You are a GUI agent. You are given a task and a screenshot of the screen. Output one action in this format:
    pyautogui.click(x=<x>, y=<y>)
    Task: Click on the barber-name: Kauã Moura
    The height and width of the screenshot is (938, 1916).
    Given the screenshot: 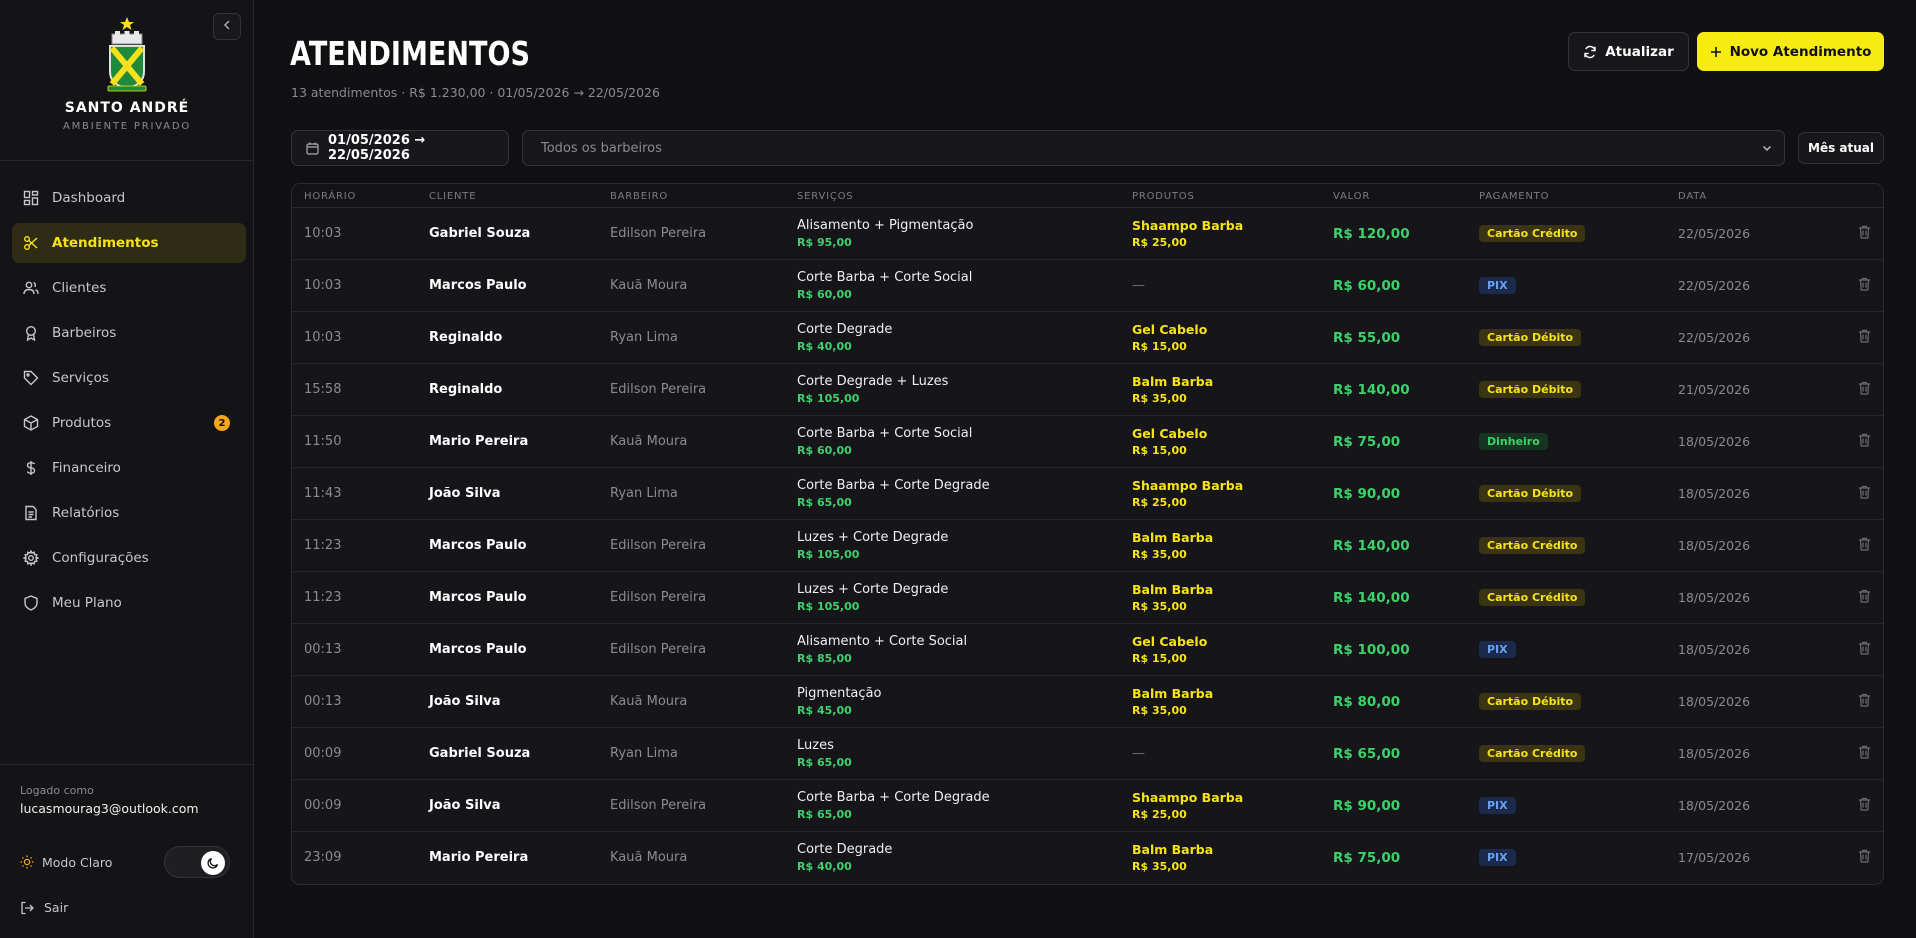 What is the action you would take?
    pyautogui.click(x=649, y=701)
    